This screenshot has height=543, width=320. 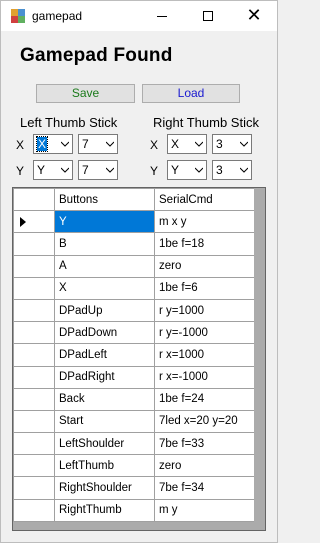 I want to click on right-y-axis-select: Y, so click(x=187, y=170).